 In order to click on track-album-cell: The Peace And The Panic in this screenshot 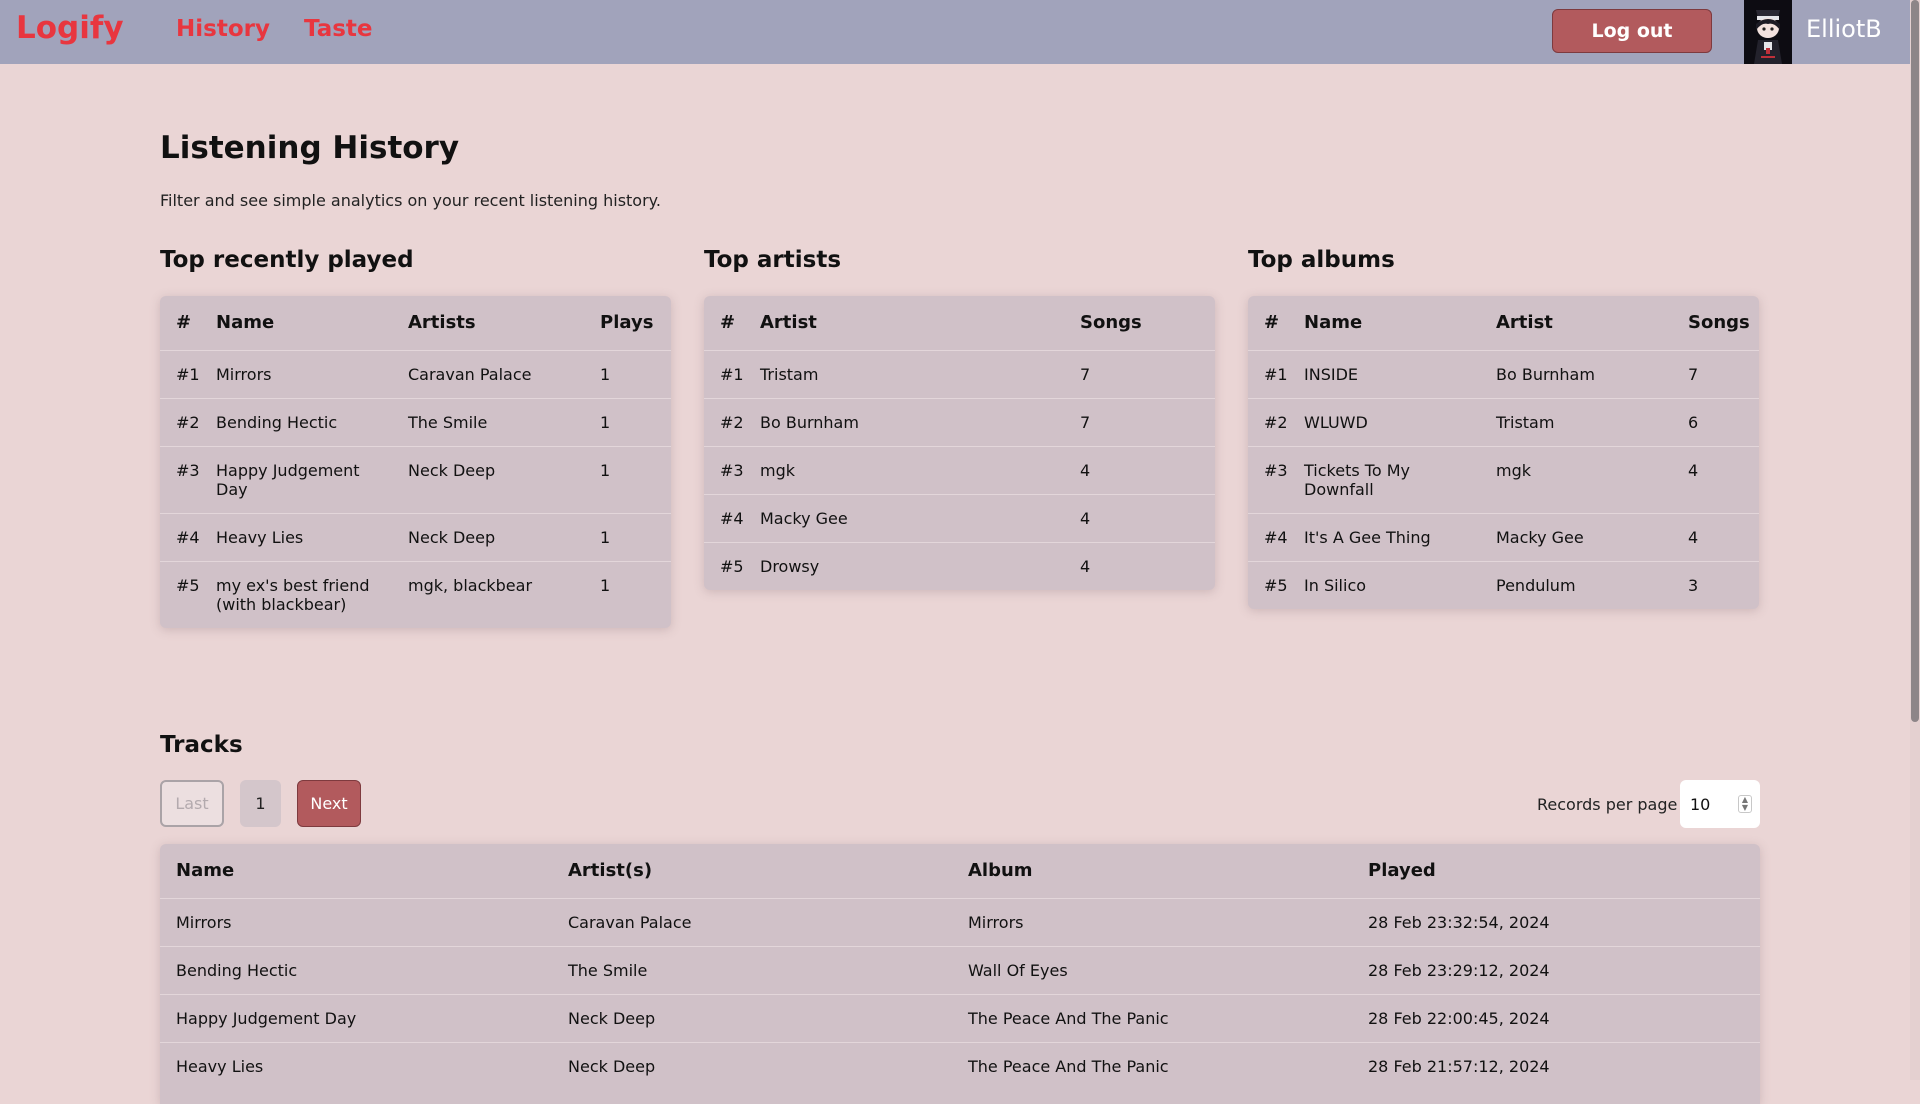, I will do `click(1160, 1018)`.